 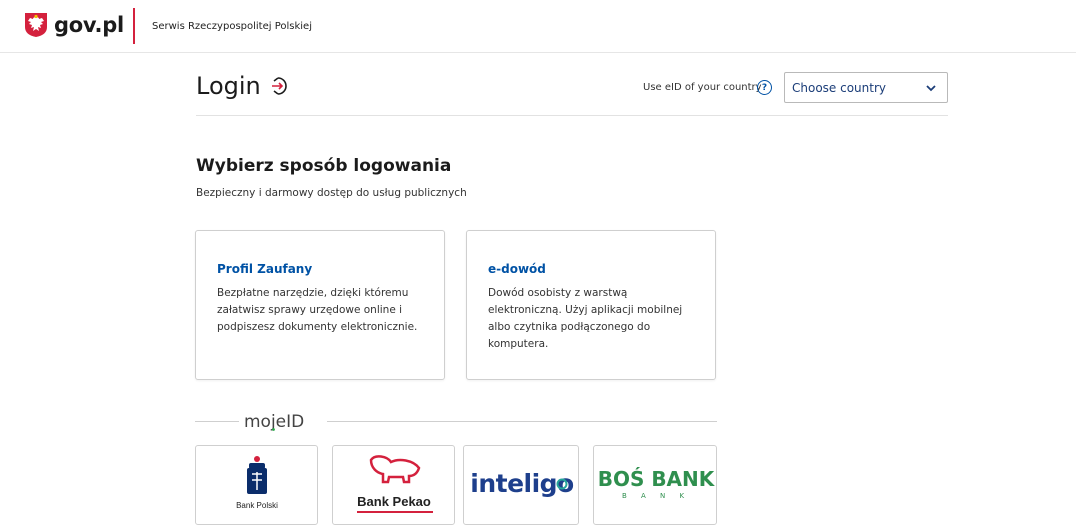 I want to click on inteligo-logo: inteligo, so click(x=522, y=483).